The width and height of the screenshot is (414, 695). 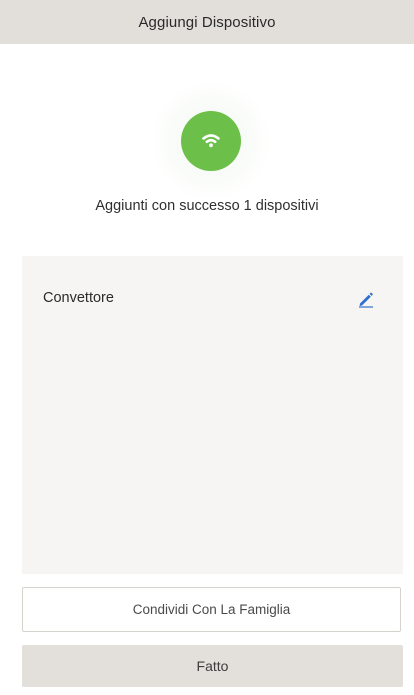 What do you see at coordinates (78, 298) in the screenshot?
I see `device-name: Convettore` at bounding box center [78, 298].